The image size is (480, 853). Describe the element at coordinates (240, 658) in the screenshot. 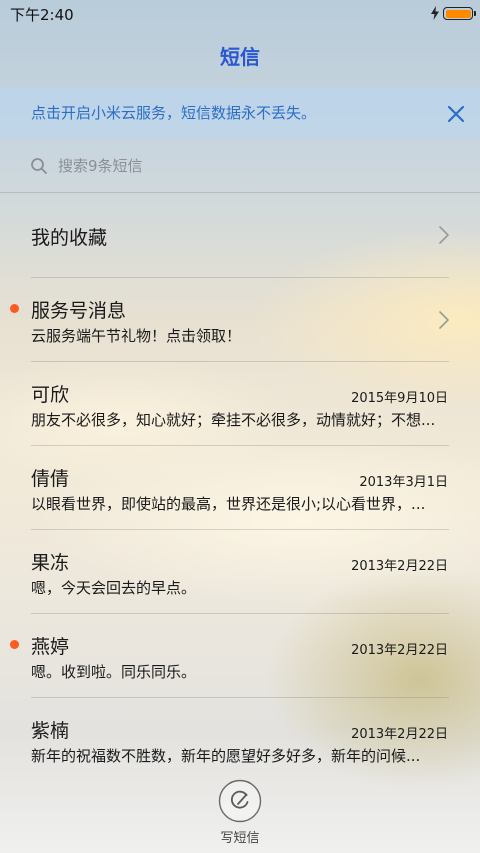

I see `conversation-item: 燕婷 2013年2月22日 嗯。收到啦。同乐同乐。` at that location.